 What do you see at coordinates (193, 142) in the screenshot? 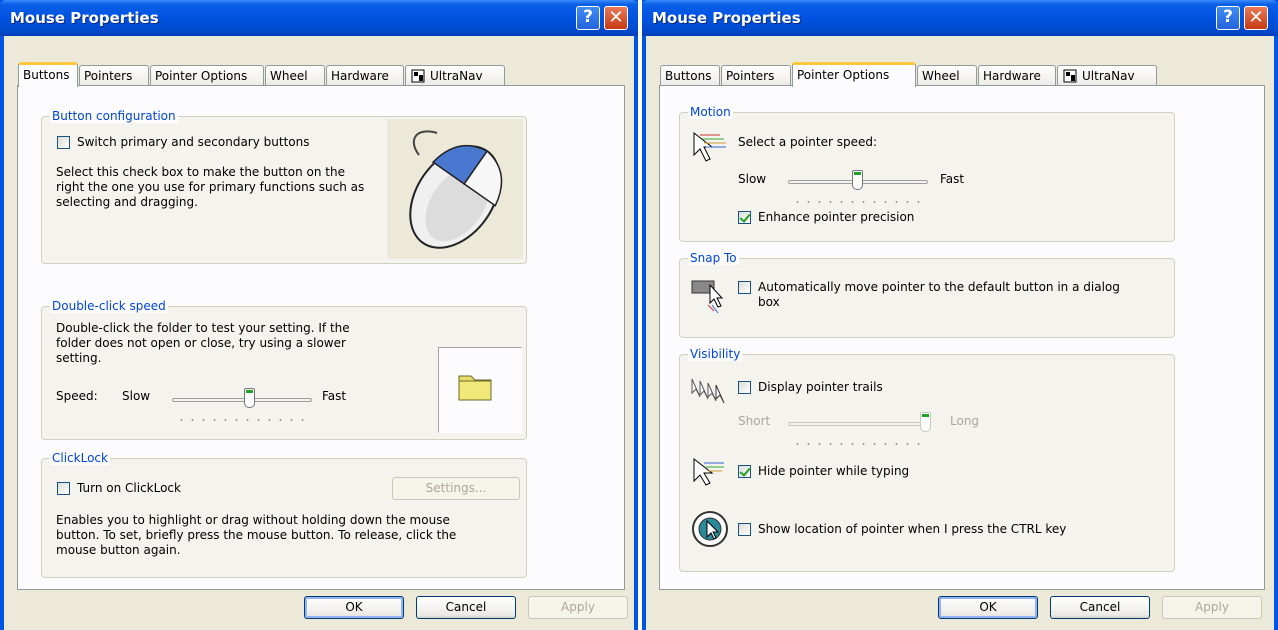
I see `checkbox-label: Switch primary and secondary buttons` at bounding box center [193, 142].